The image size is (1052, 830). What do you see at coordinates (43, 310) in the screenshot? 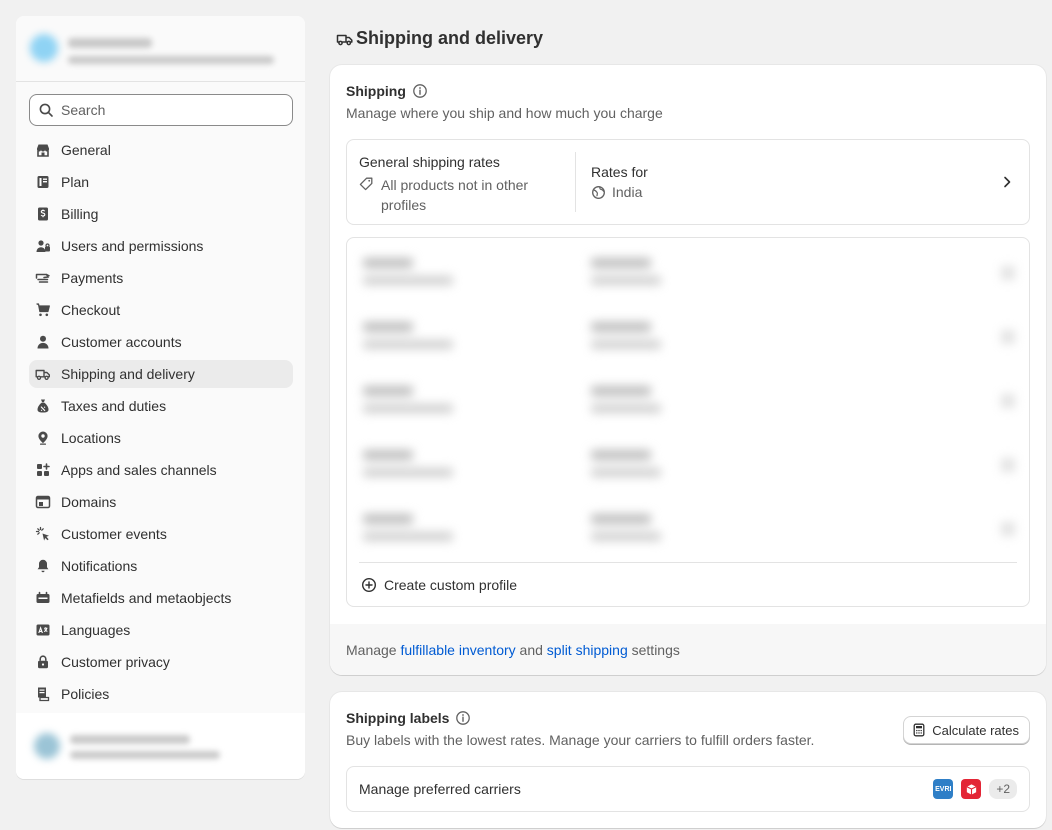
I see `cart-icon` at bounding box center [43, 310].